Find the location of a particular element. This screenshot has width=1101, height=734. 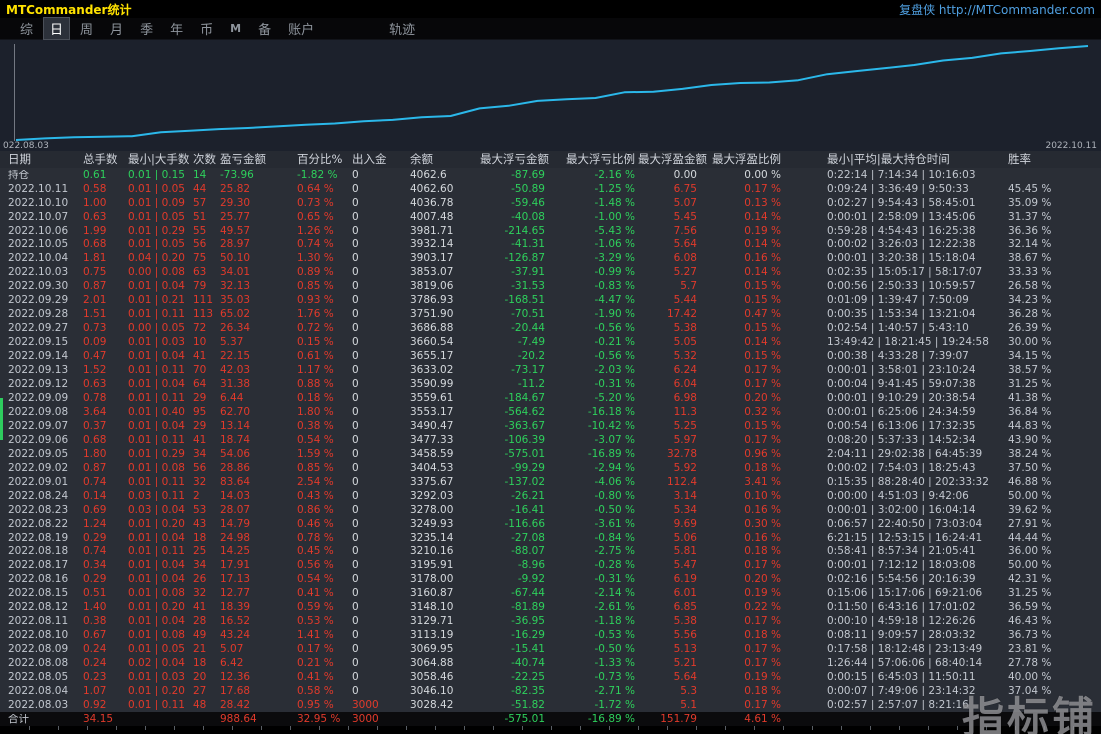

menu-item-7: 币 is located at coordinates (206, 28).